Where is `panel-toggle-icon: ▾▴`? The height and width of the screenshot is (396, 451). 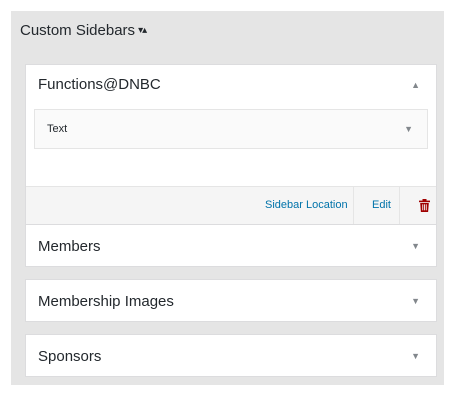
panel-toggle-icon: ▾▴ is located at coordinates (142, 31).